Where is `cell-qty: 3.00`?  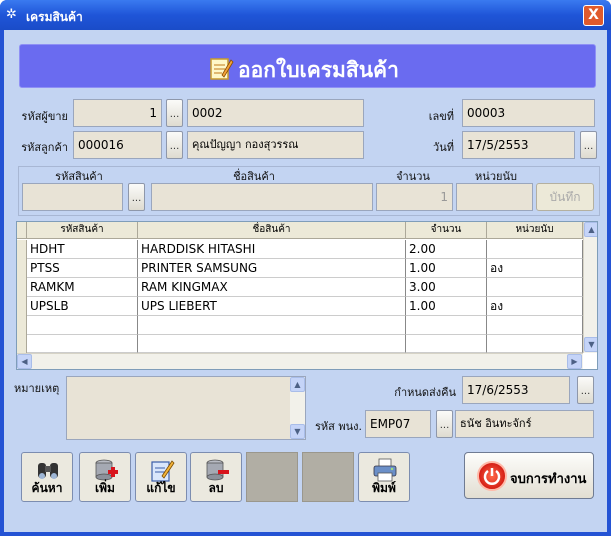
cell-qty: 3.00 is located at coordinates (446, 287).